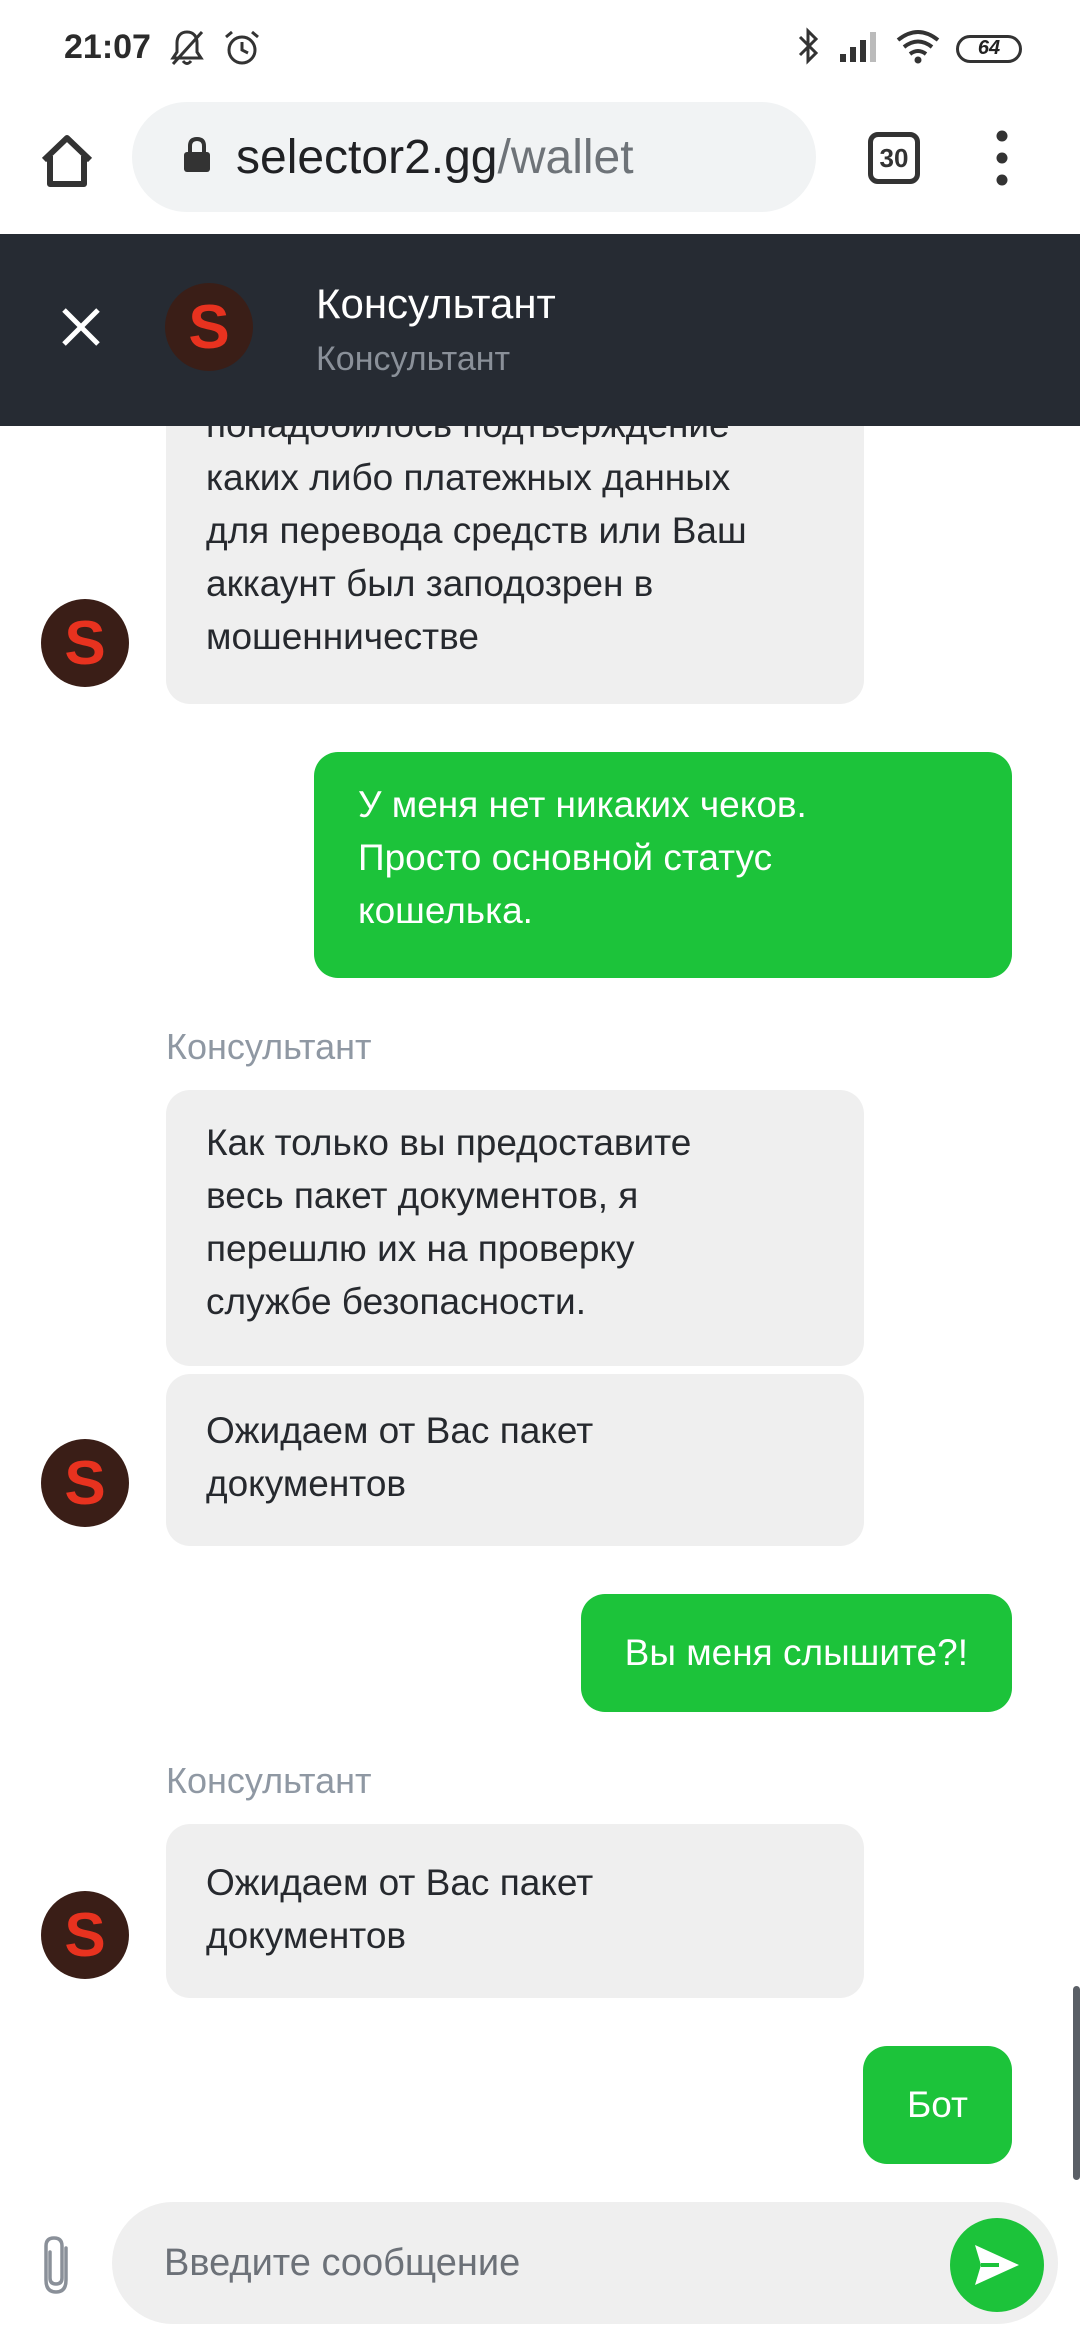 The image size is (1080, 2340). I want to click on message-line: понадобилось подтверждение, so click(515, 438).